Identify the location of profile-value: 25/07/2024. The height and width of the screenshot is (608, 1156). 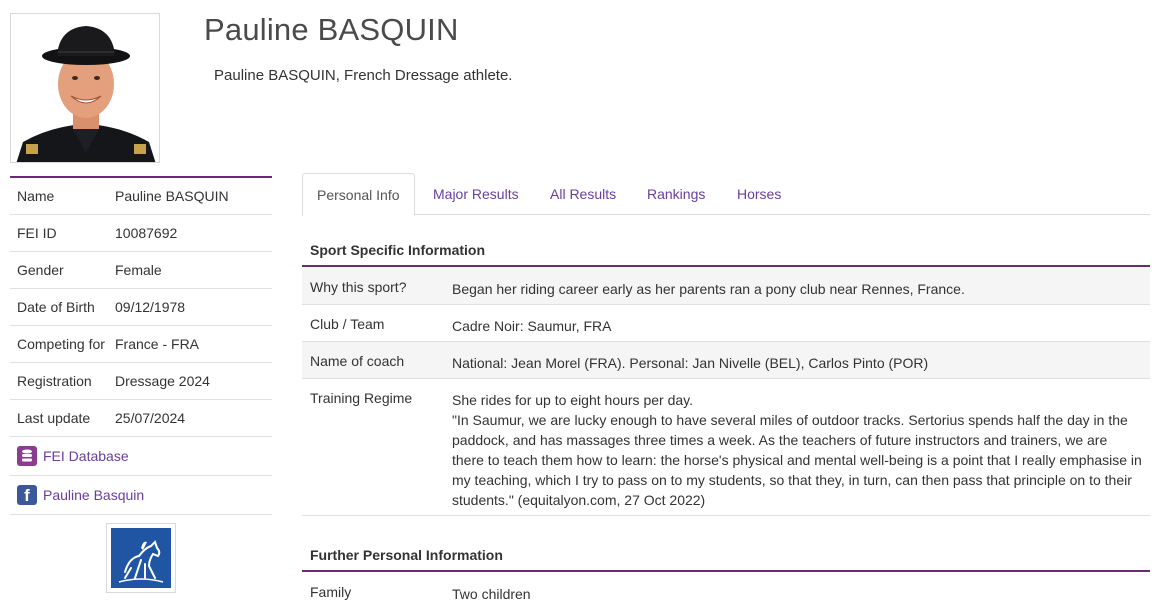
(150, 418).